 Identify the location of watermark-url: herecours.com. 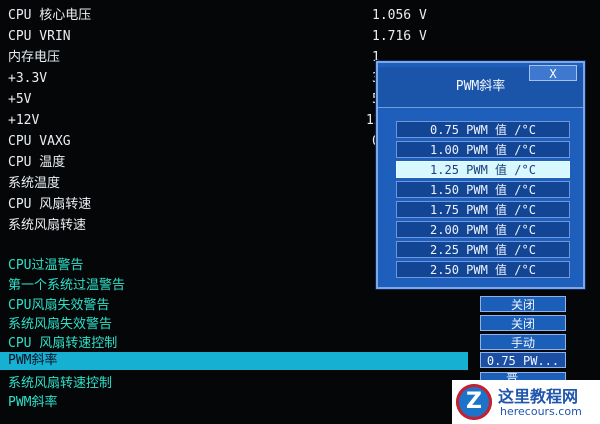
(541, 411).